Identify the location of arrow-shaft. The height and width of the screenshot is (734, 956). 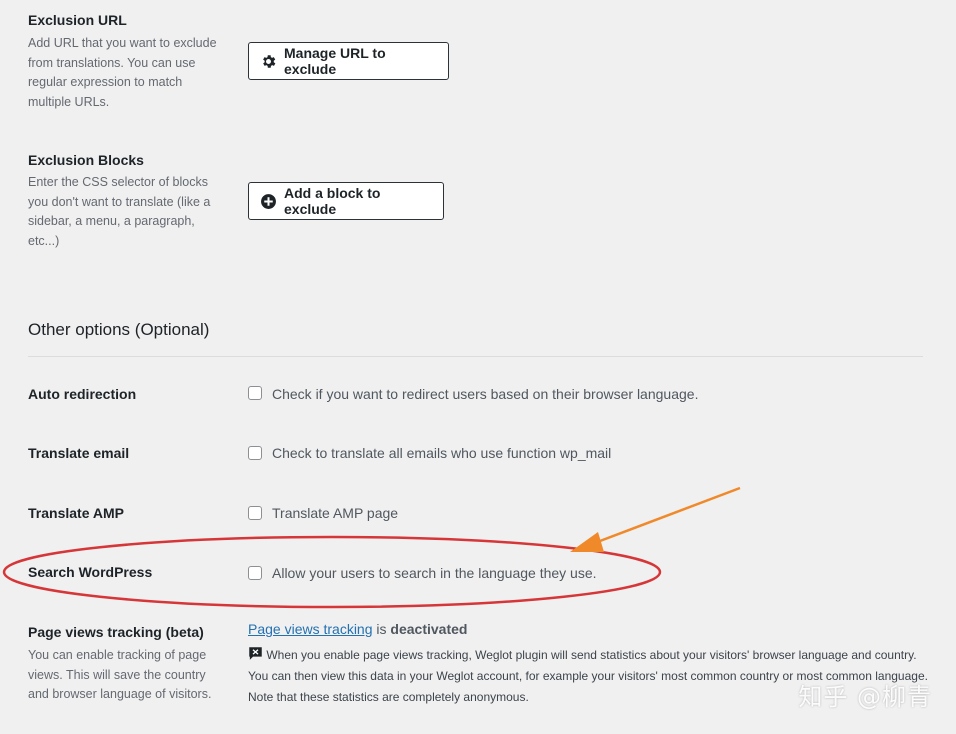
(666, 516).